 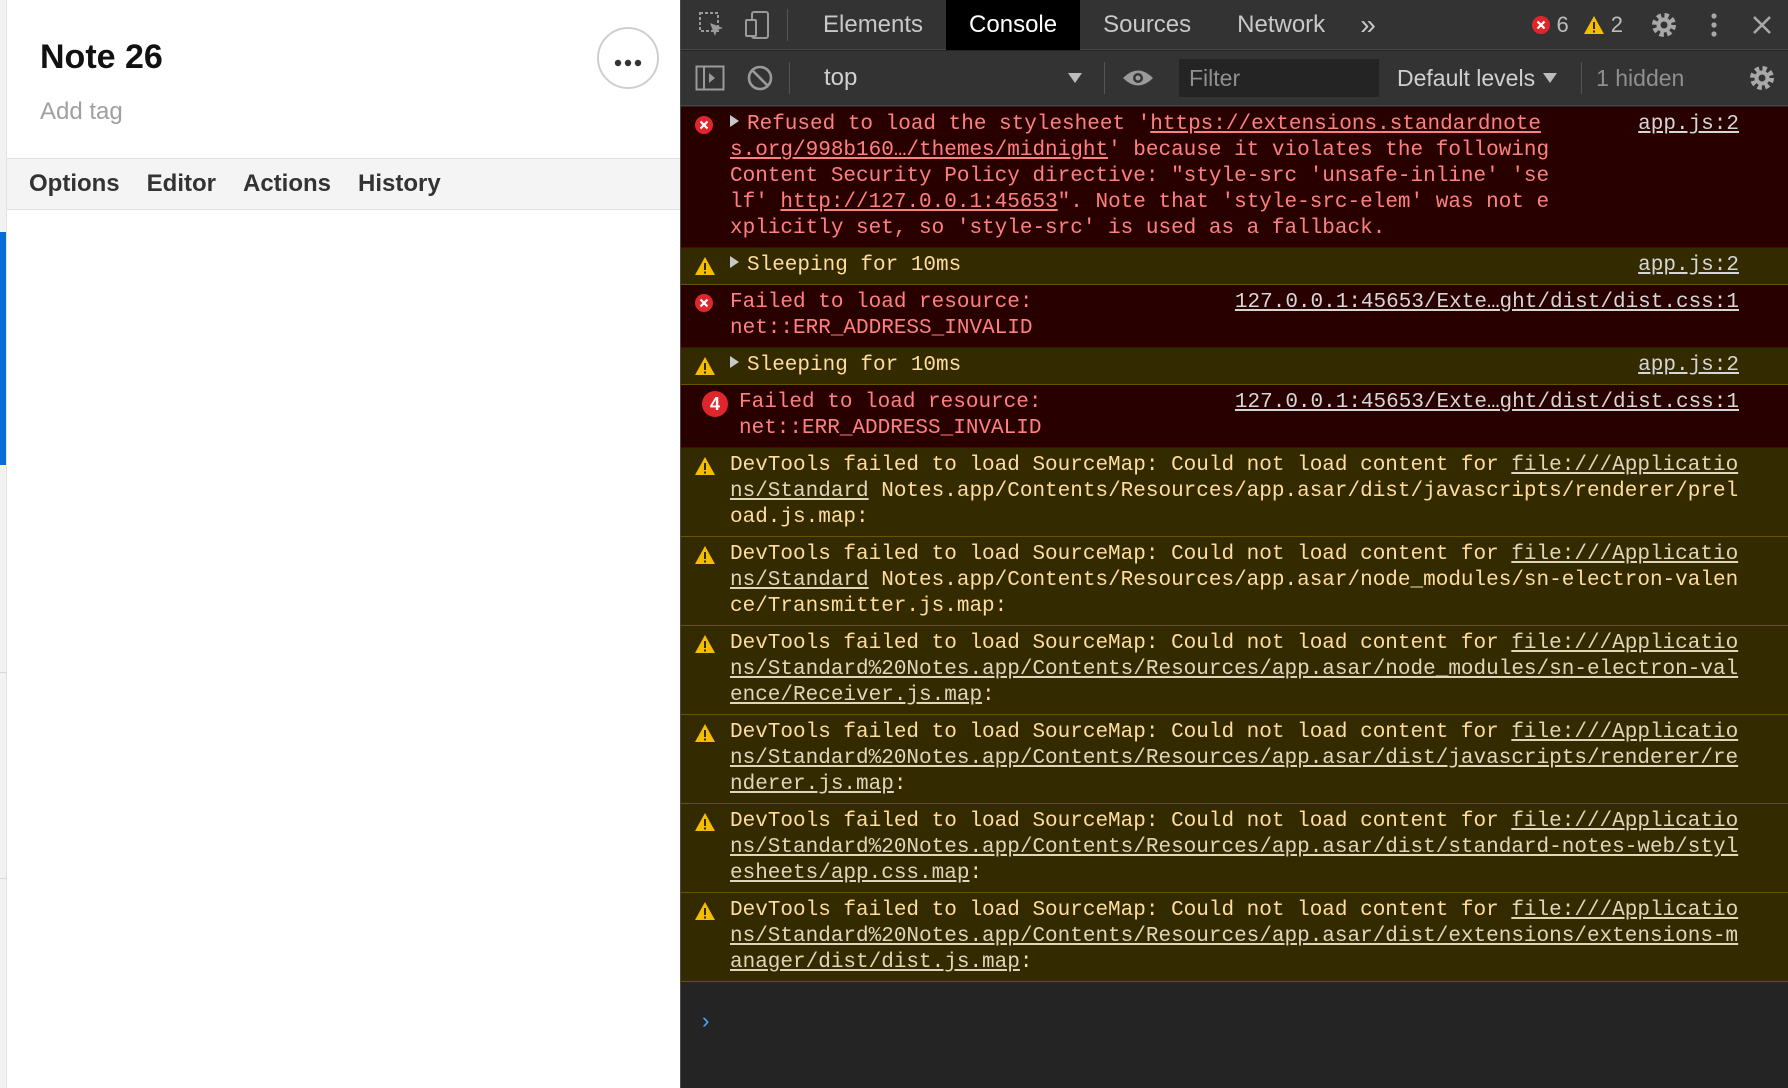 What do you see at coordinates (758, 25) in the screenshot?
I see `device-toolbar-icon` at bounding box center [758, 25].